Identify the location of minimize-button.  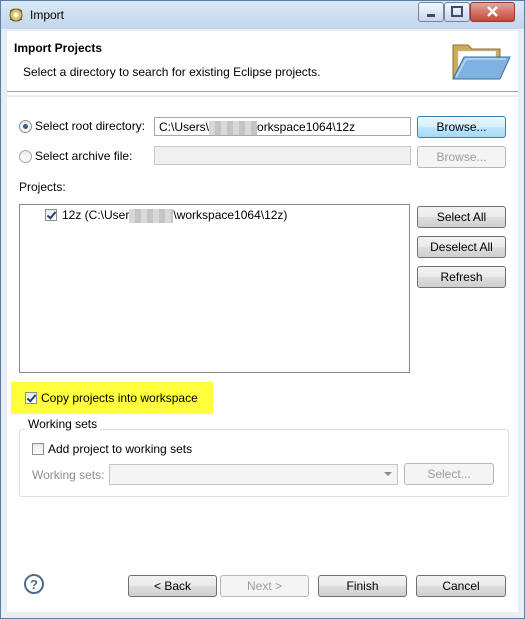
(431, 12).